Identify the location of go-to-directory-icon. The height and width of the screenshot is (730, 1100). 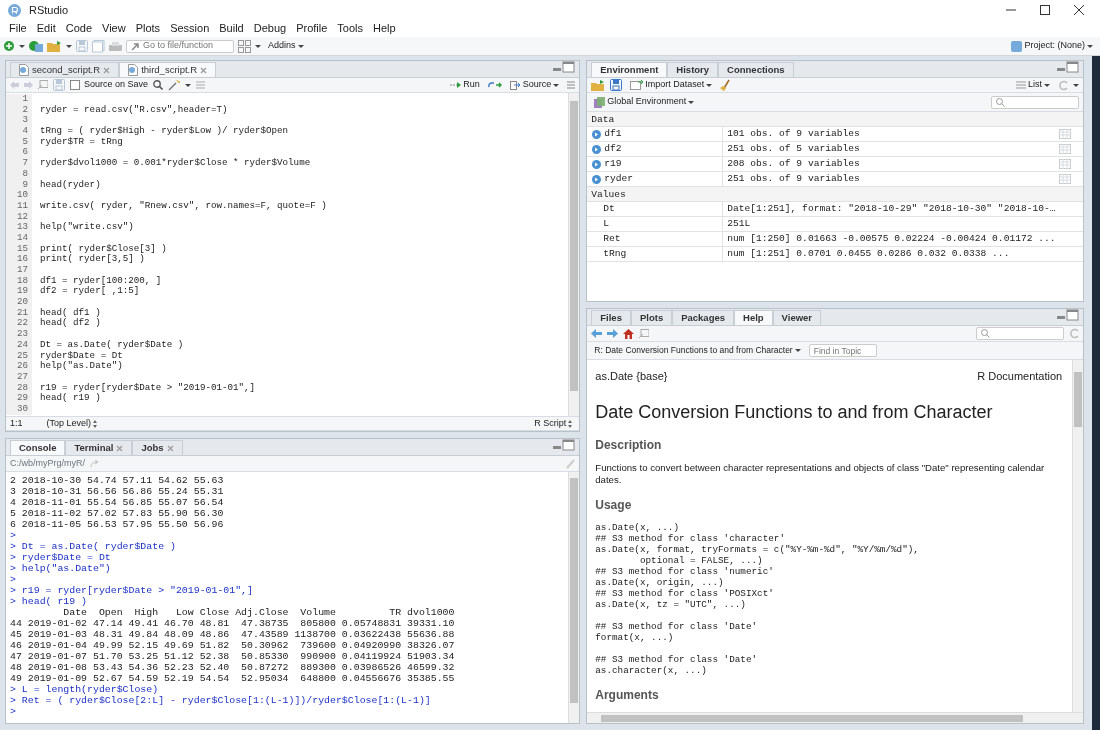
(94, 463).